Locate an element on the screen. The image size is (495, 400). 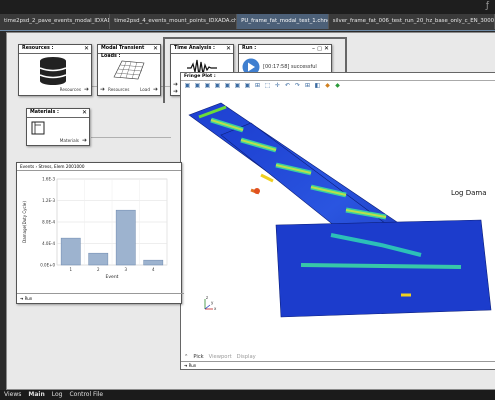
minimize-icon: – is located at coordinates (313, 49).